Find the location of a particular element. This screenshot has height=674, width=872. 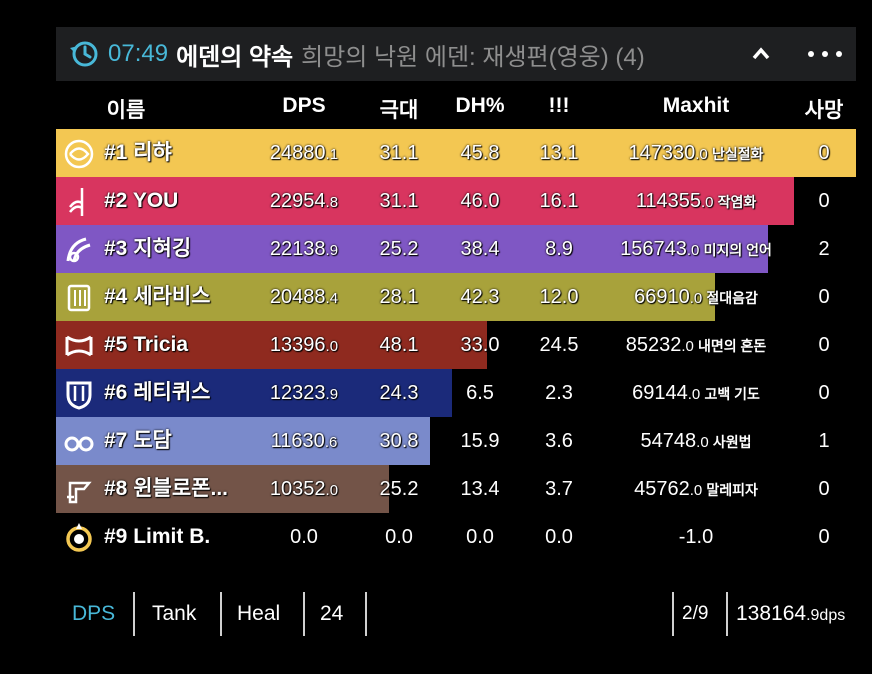

maxhit-int: 54748 is located at coordinates (668, 441).